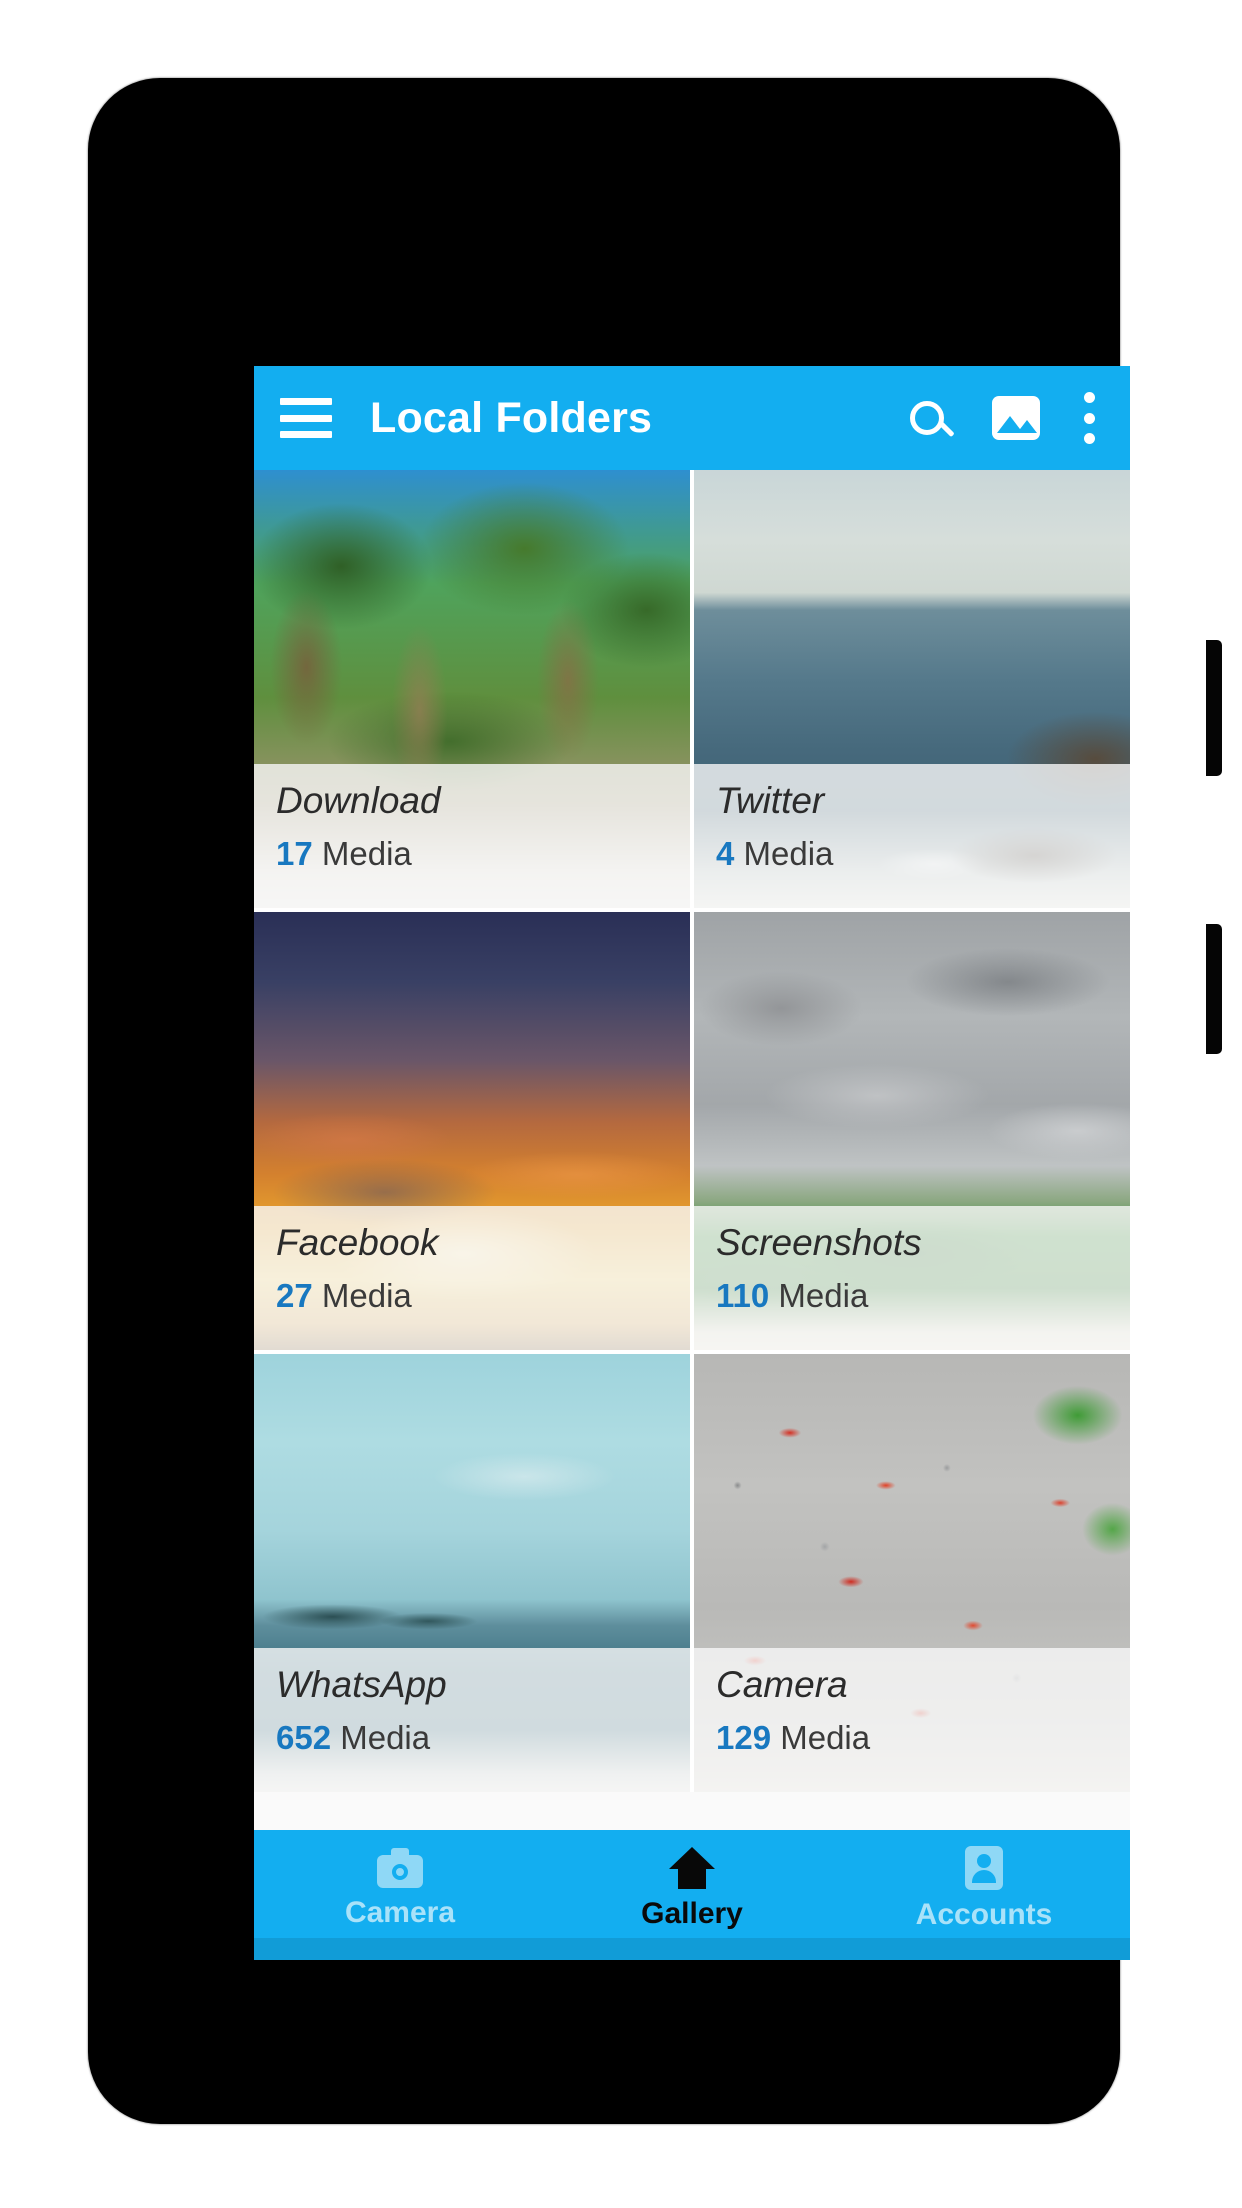  I want to click on folder-info: Screenshots 110 Media, so click(912, 1278).